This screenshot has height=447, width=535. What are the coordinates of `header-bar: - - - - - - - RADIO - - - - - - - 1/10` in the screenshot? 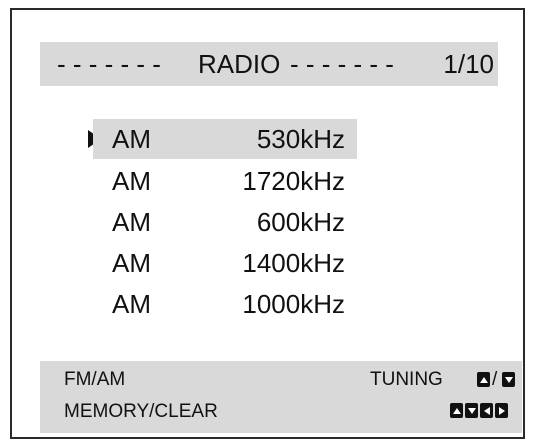 It's located at (269, 64).